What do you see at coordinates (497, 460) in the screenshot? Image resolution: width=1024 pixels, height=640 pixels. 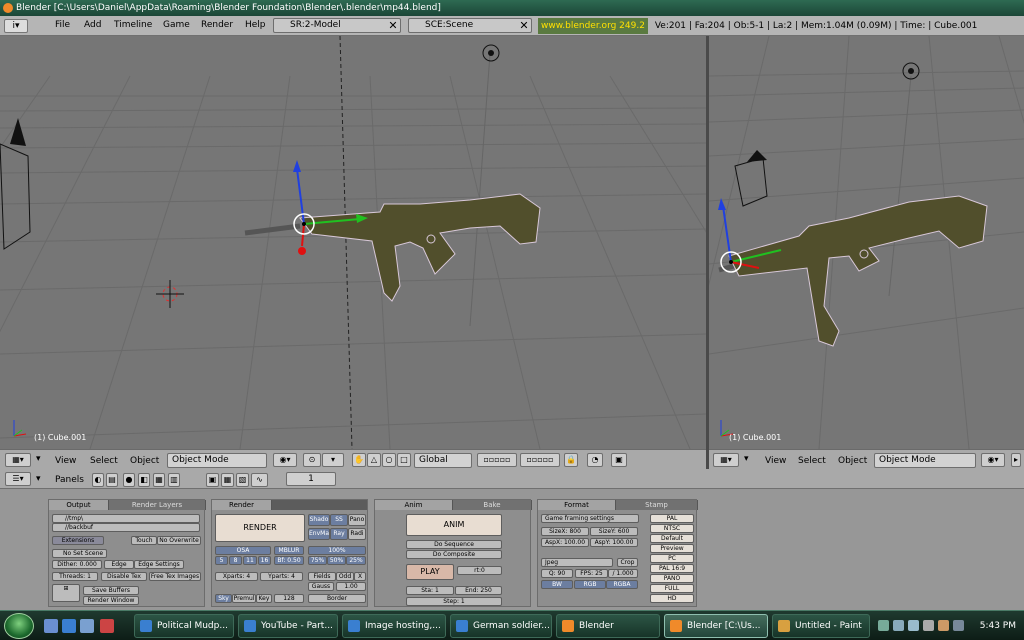 I see `layer-buttons-a: ▫▫▫▫▫` at bounding box center [497, 460].